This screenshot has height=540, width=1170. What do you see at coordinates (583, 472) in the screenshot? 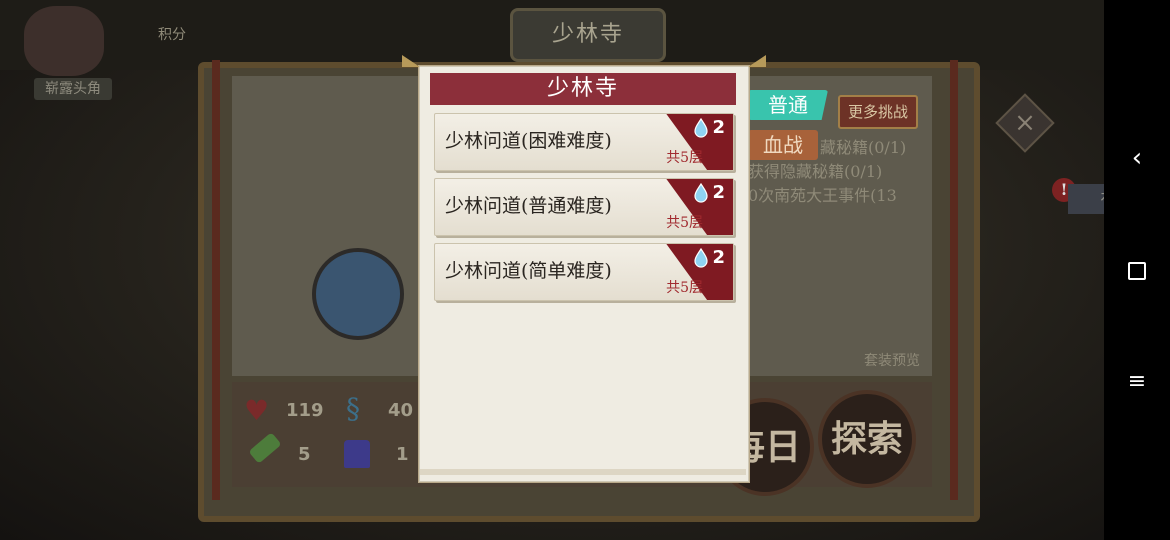
I see `dialog-footer-strip` at bounding box center [583, 472].